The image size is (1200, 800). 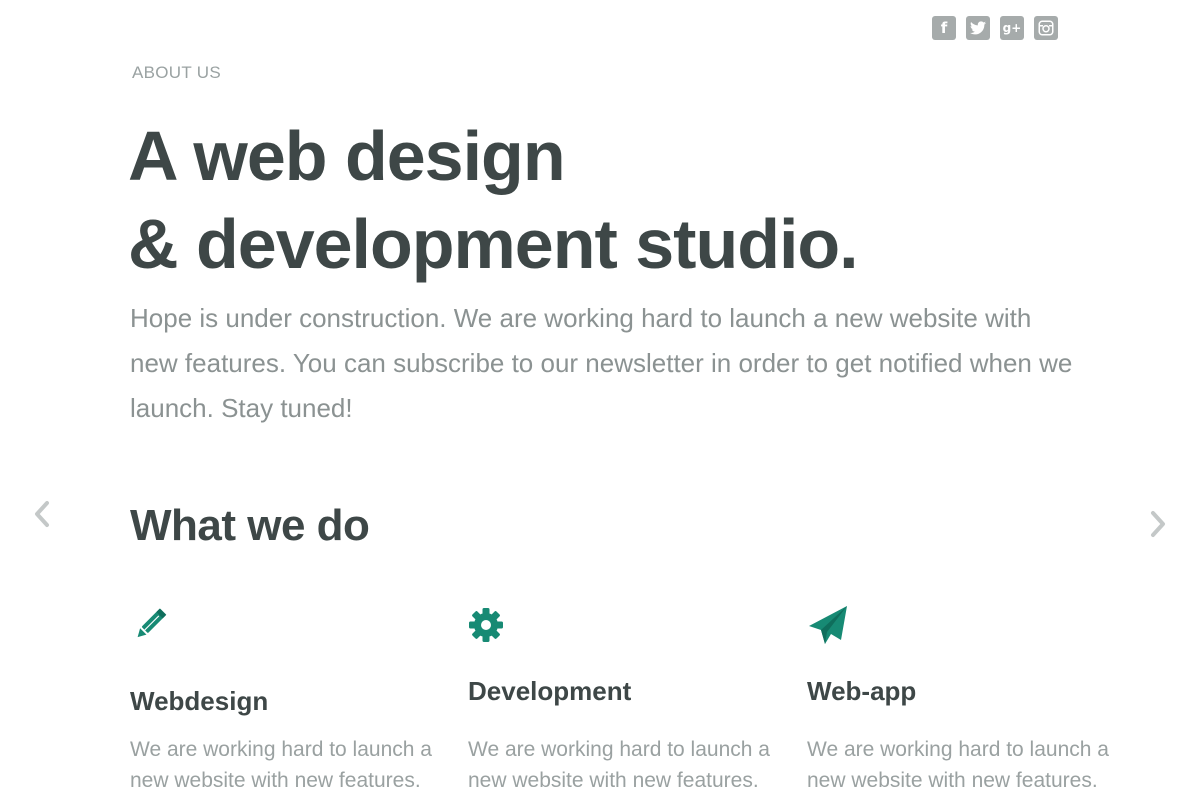 I want to click on facebook-icon: f, so click(x=944, y=28).